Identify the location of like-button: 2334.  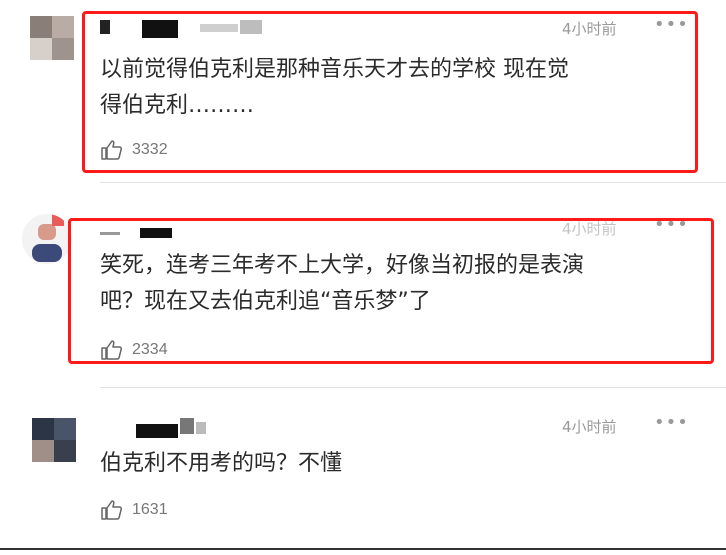
(134, 350).